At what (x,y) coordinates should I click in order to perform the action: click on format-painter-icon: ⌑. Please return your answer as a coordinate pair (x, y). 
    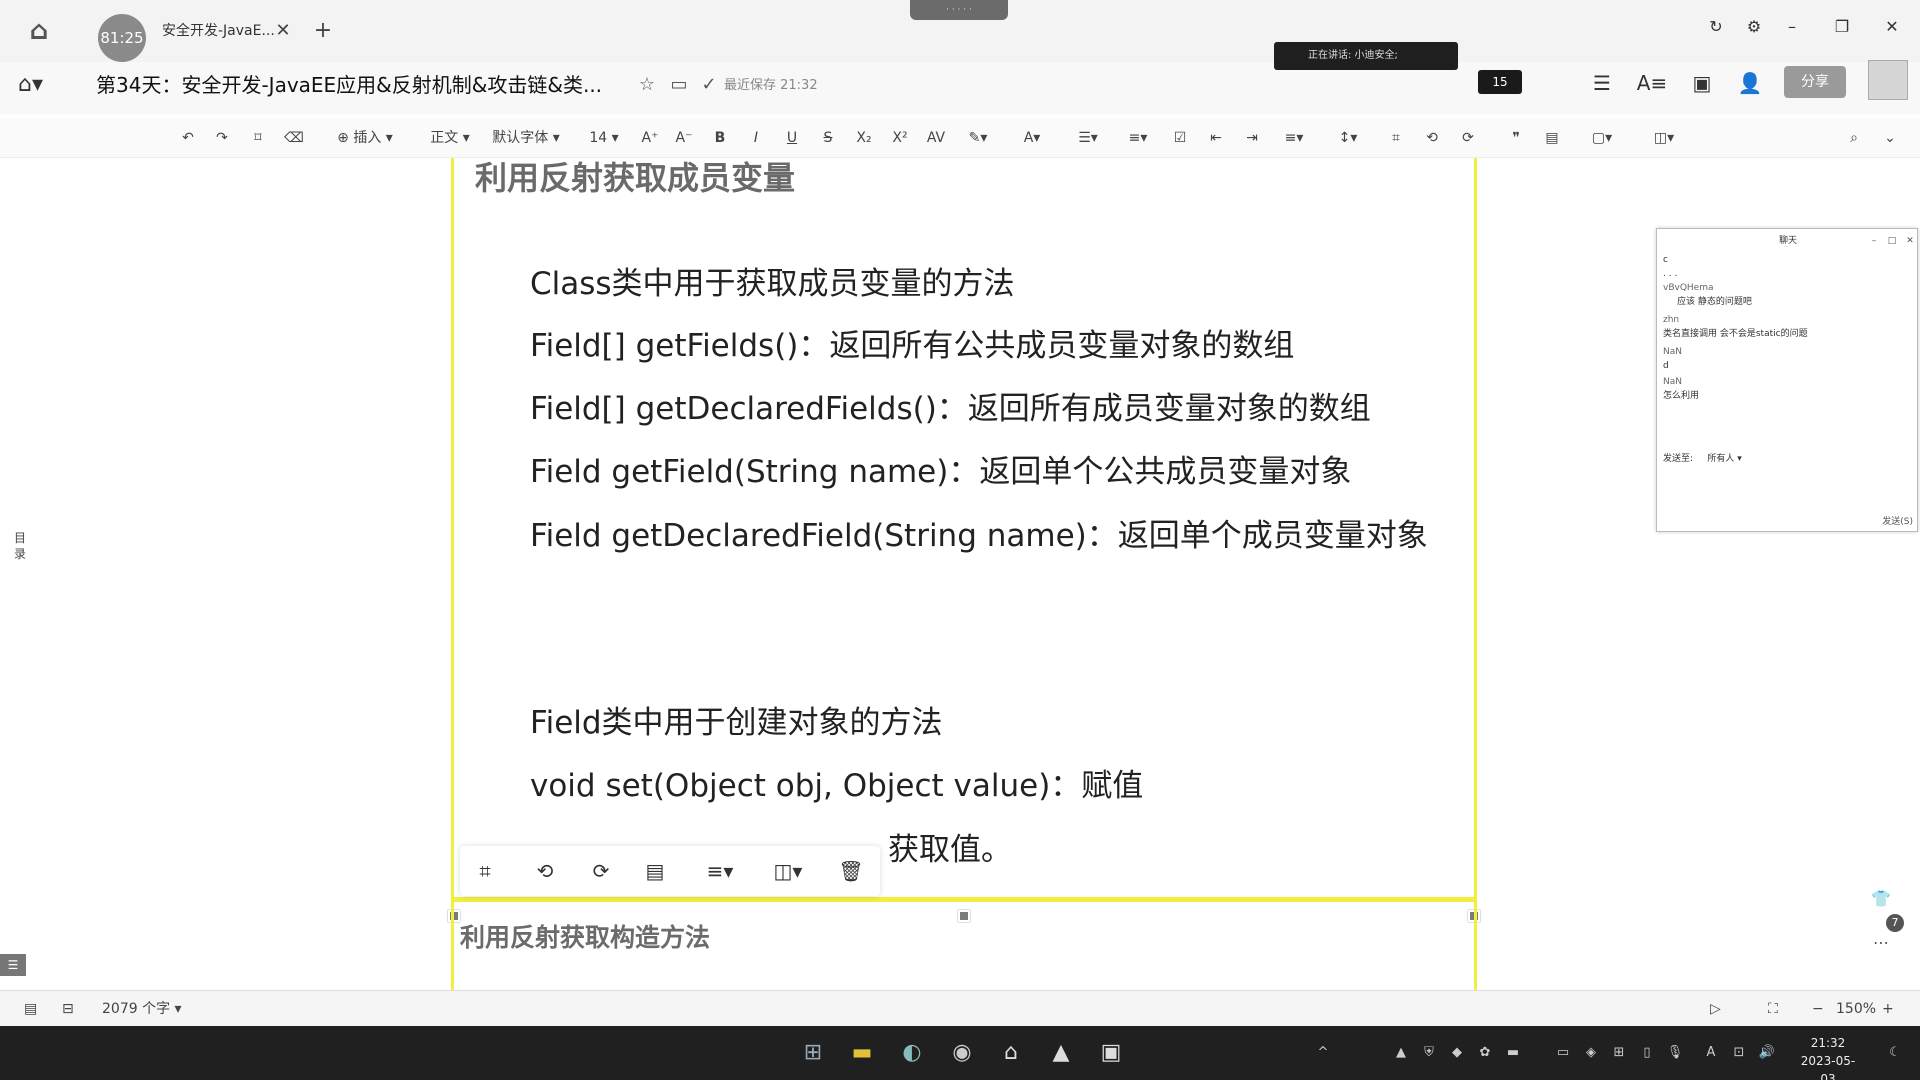
    Looking at the image, I should click on (258, 138).